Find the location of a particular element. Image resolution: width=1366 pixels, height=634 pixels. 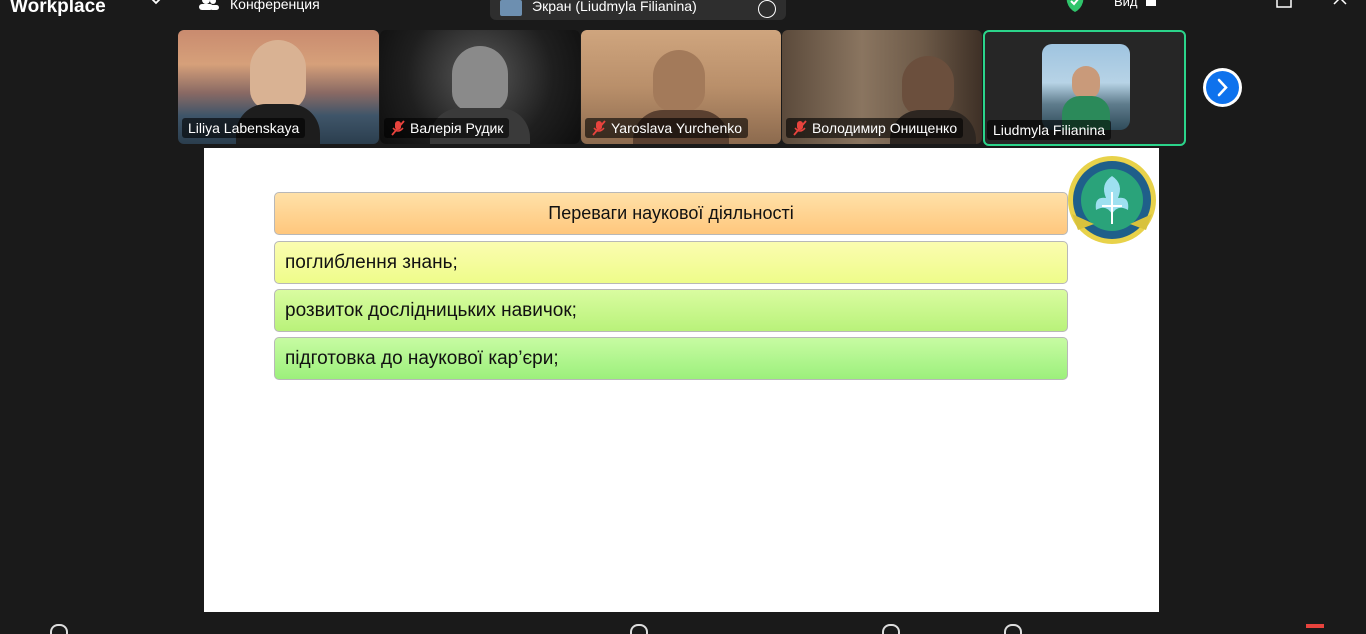

logo-emblem is located at coordinates (1112, 200).